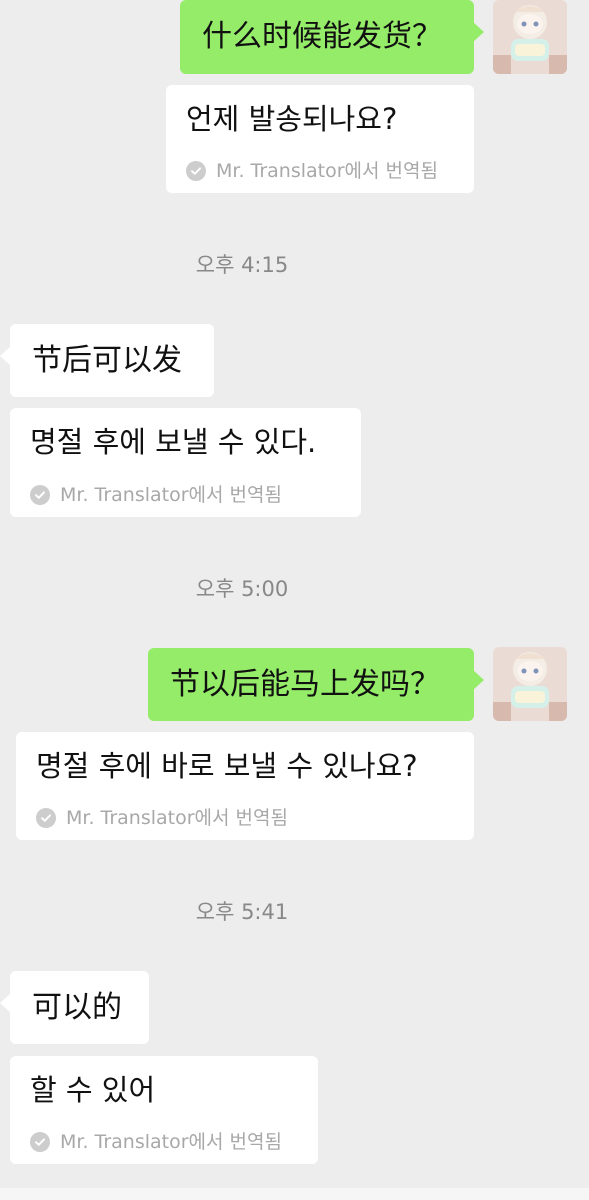 The image size is (589, 1200). Describe the element at coordinates (227, 766) in the screenshot. I see `translated-text: 명절 후에 바로 보낼 수 있나요?` at that location.